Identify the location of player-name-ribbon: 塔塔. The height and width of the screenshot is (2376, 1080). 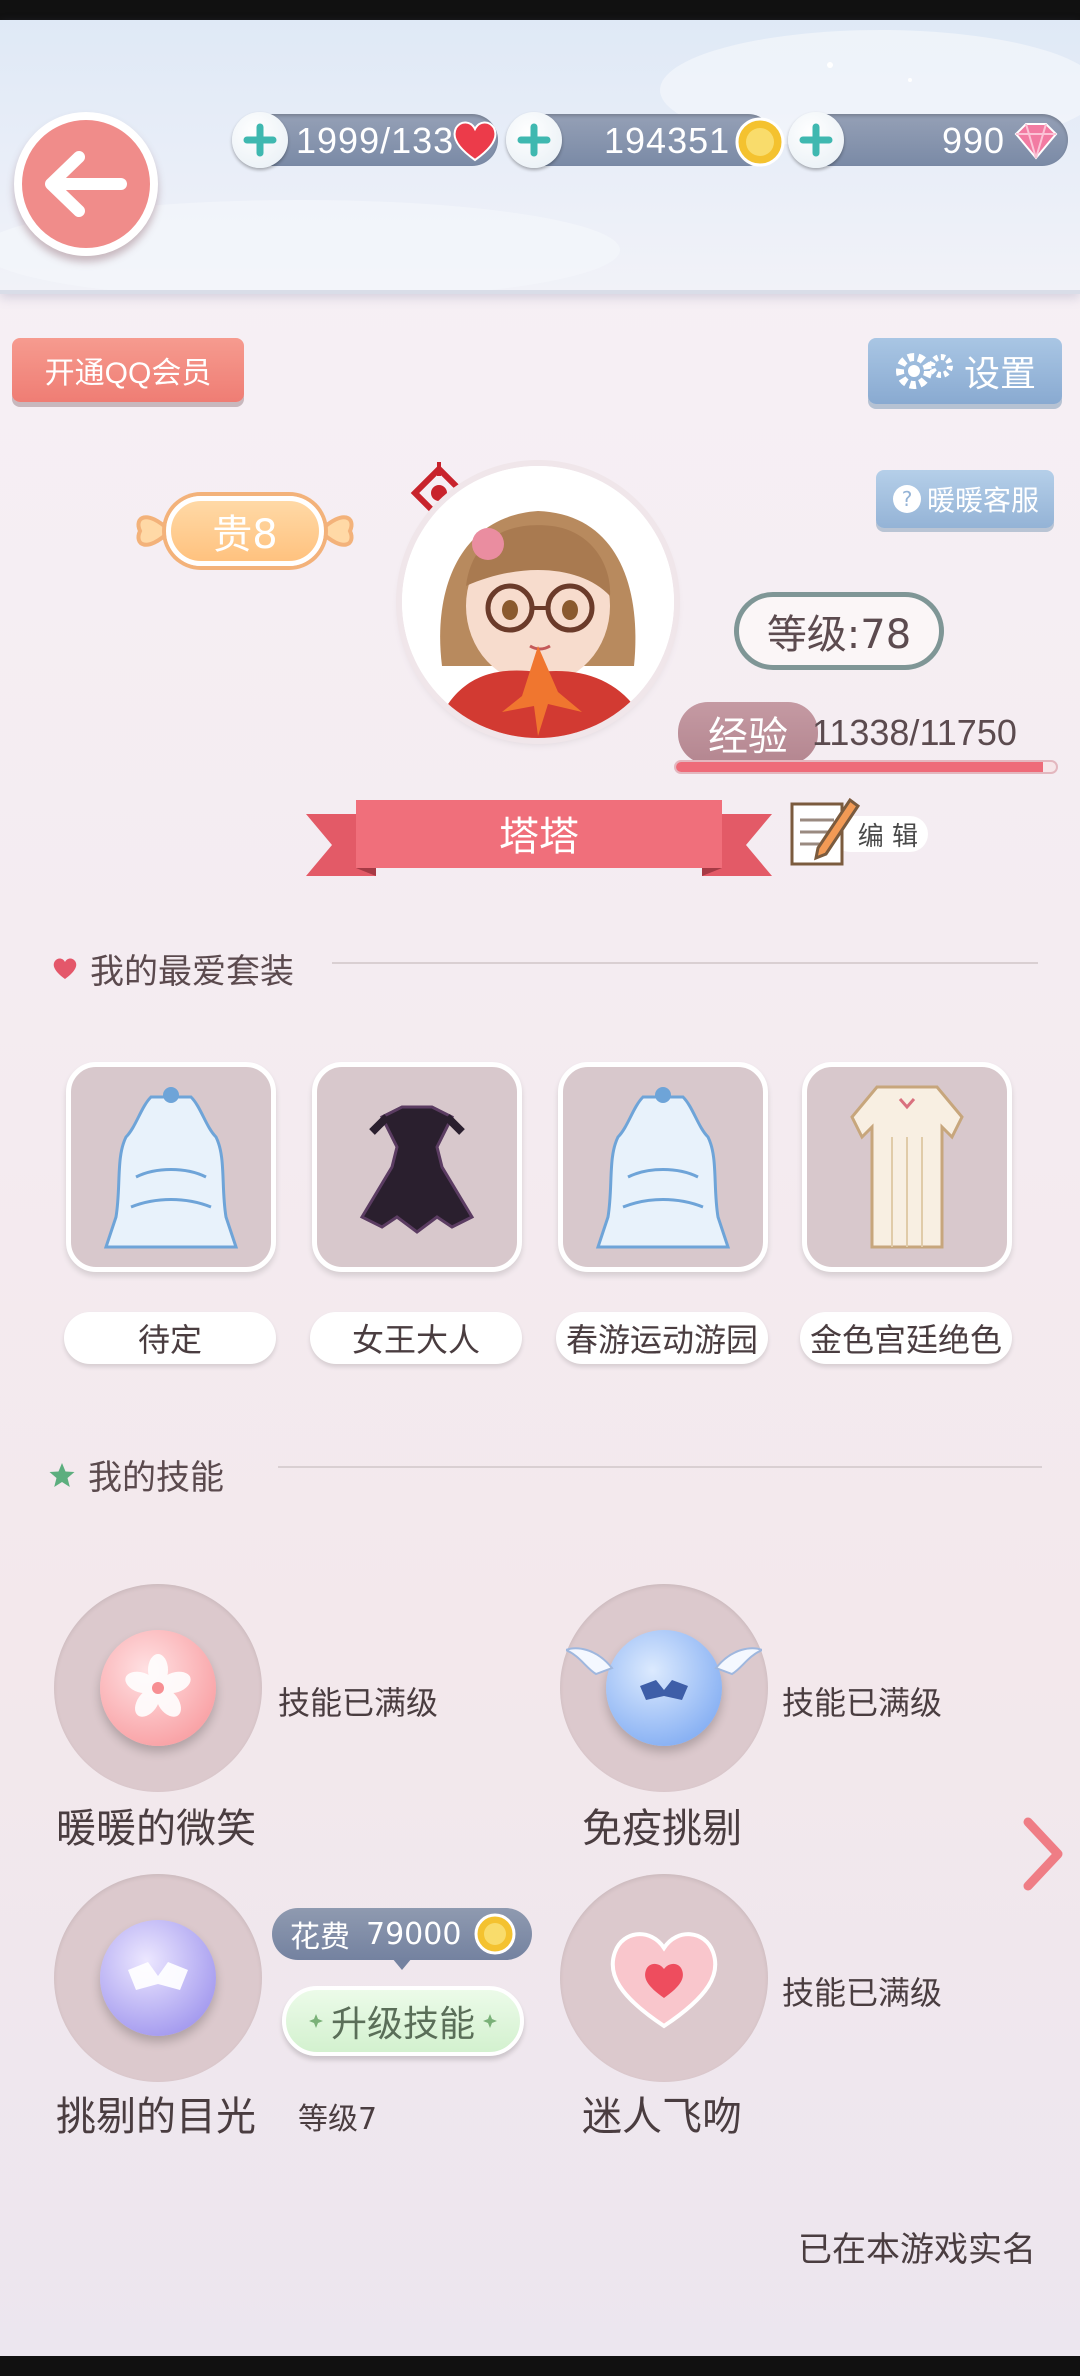
(539, 840).